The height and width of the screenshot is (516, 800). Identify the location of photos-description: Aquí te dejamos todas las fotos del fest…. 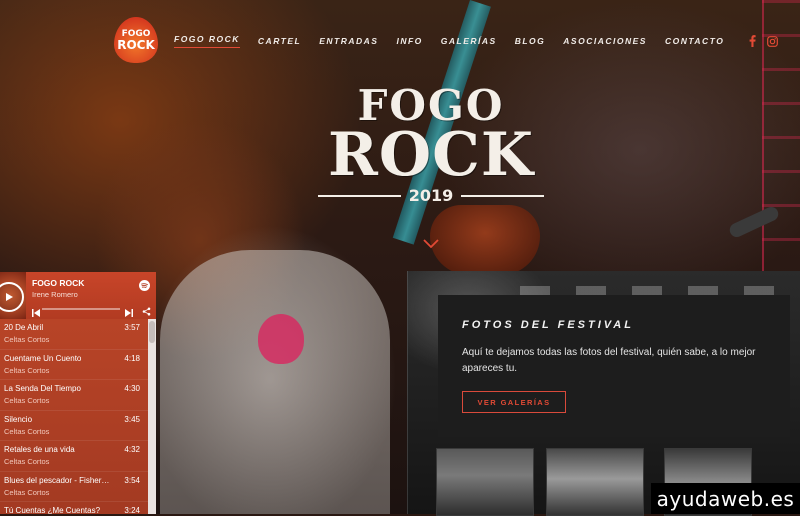
(609, 360).